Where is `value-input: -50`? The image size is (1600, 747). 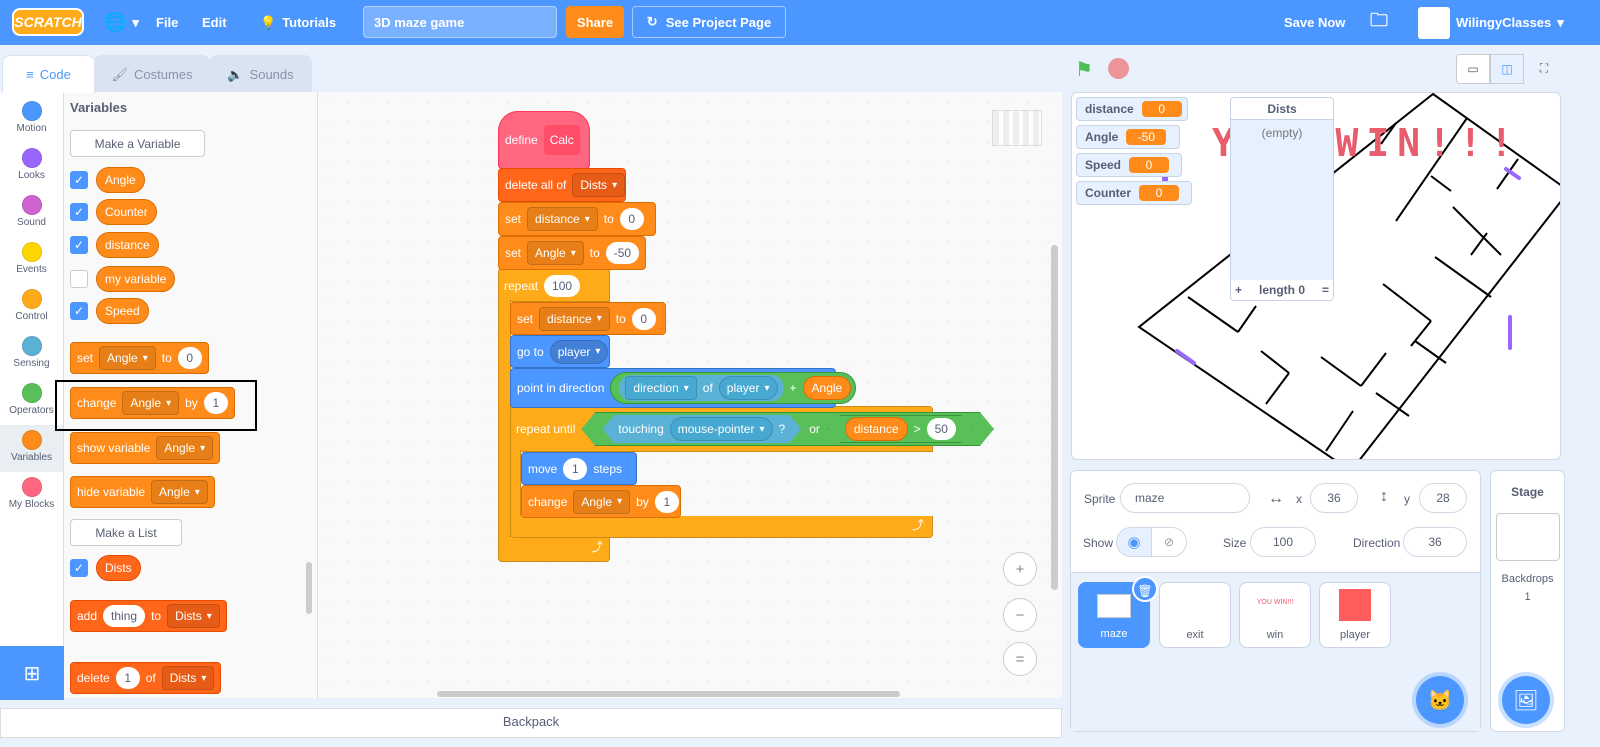 value-input: -50 is located at coordinates (622, 253).